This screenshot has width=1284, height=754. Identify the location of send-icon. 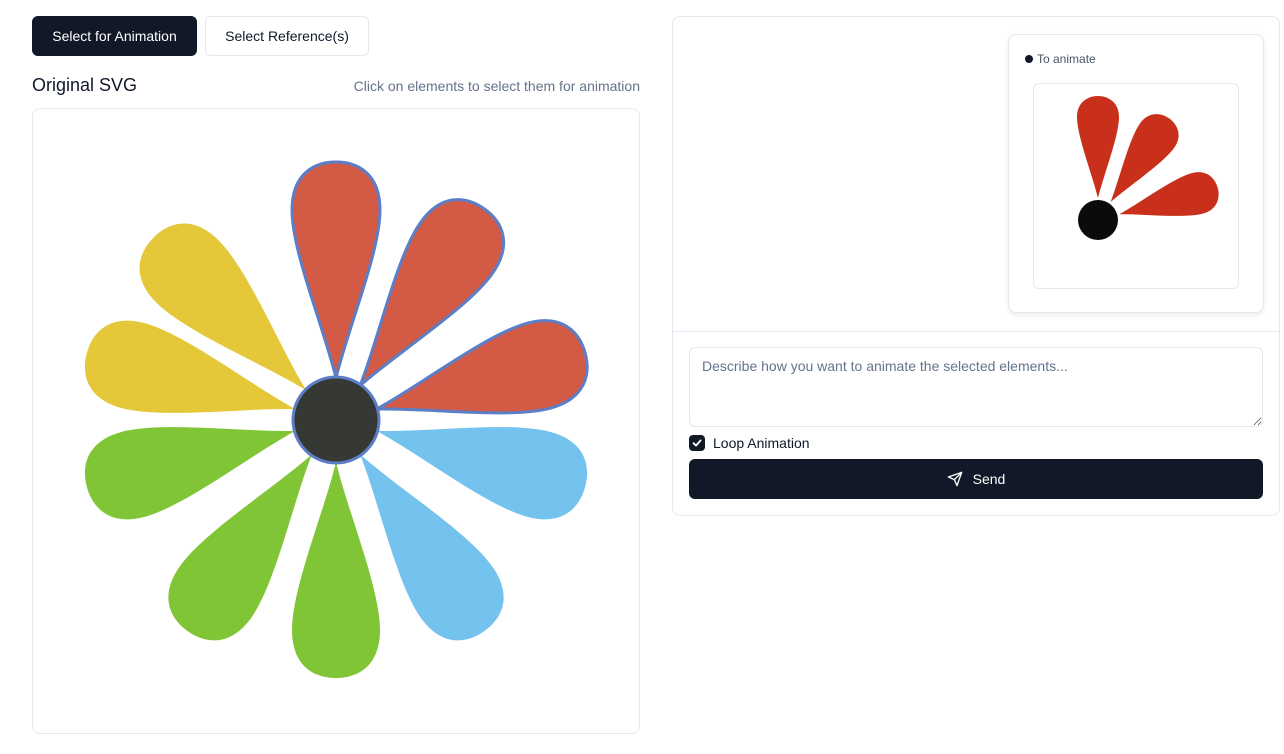
(954, 479).